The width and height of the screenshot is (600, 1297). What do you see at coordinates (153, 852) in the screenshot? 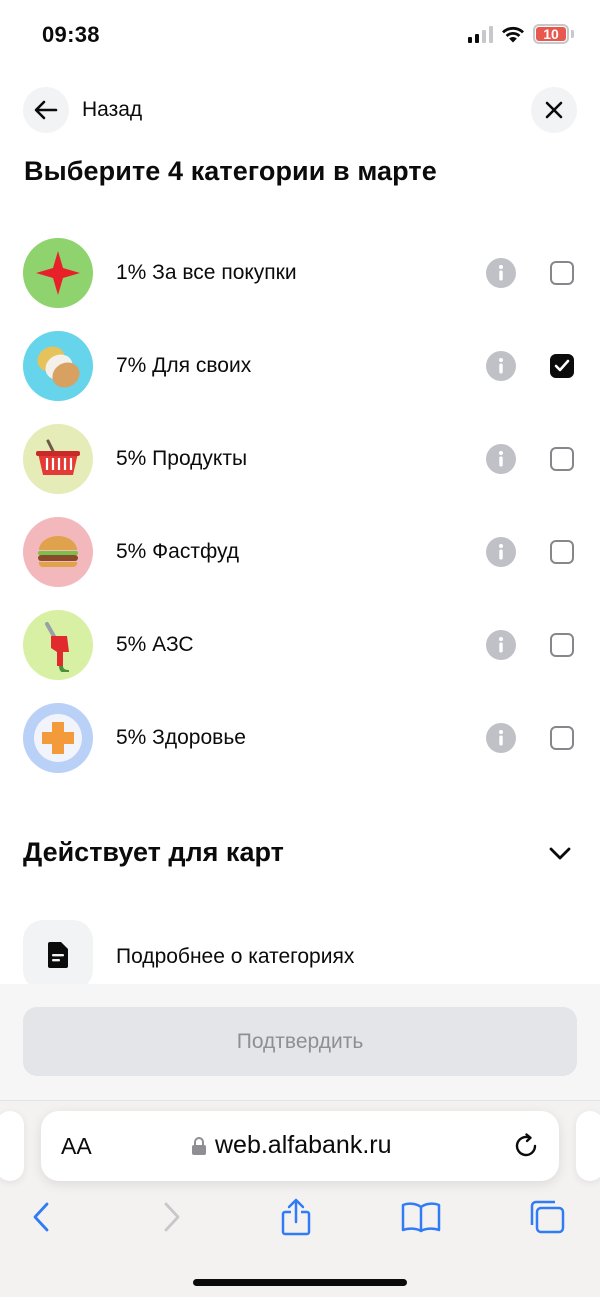
I see `cards-section-title: Действует для карт` at bounding box center [153, 852].